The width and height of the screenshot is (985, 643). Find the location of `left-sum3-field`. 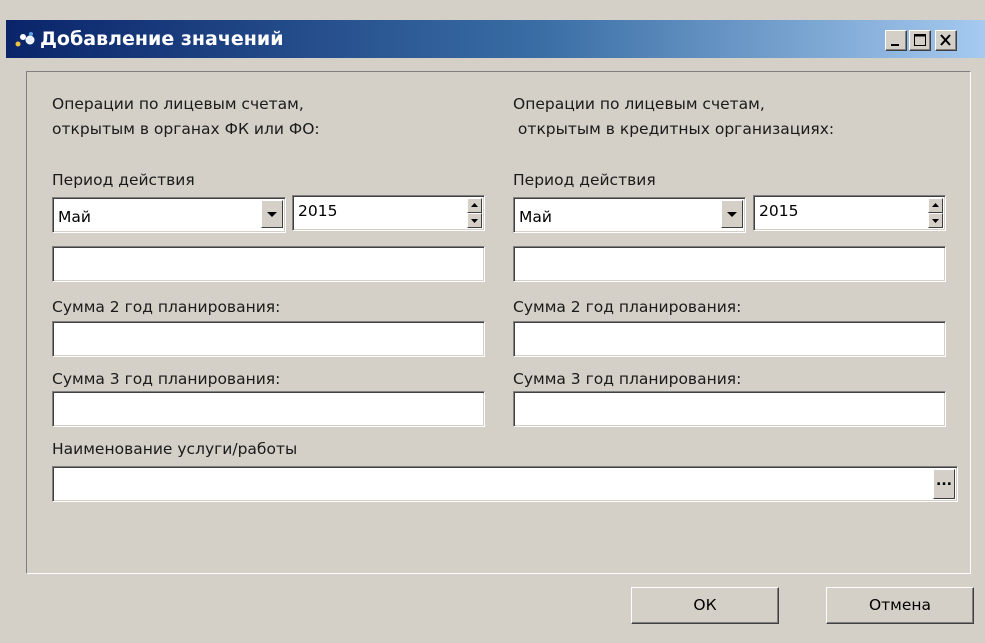

left-sum3-field is located at coordinates (268, 409).